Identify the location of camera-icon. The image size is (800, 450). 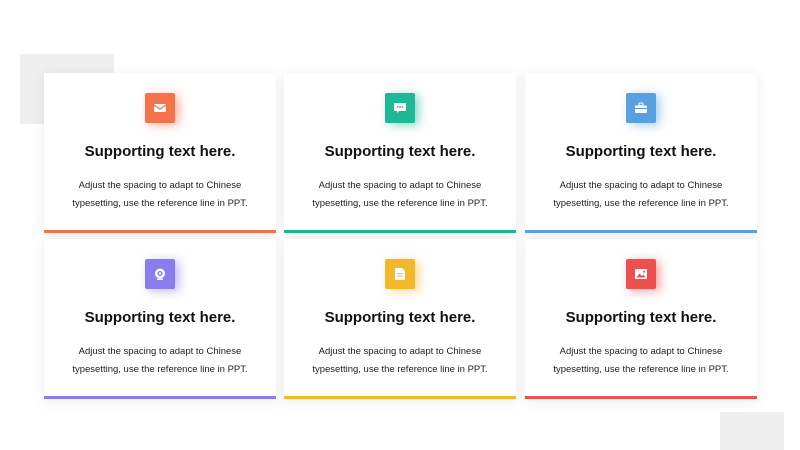
(160, 274).